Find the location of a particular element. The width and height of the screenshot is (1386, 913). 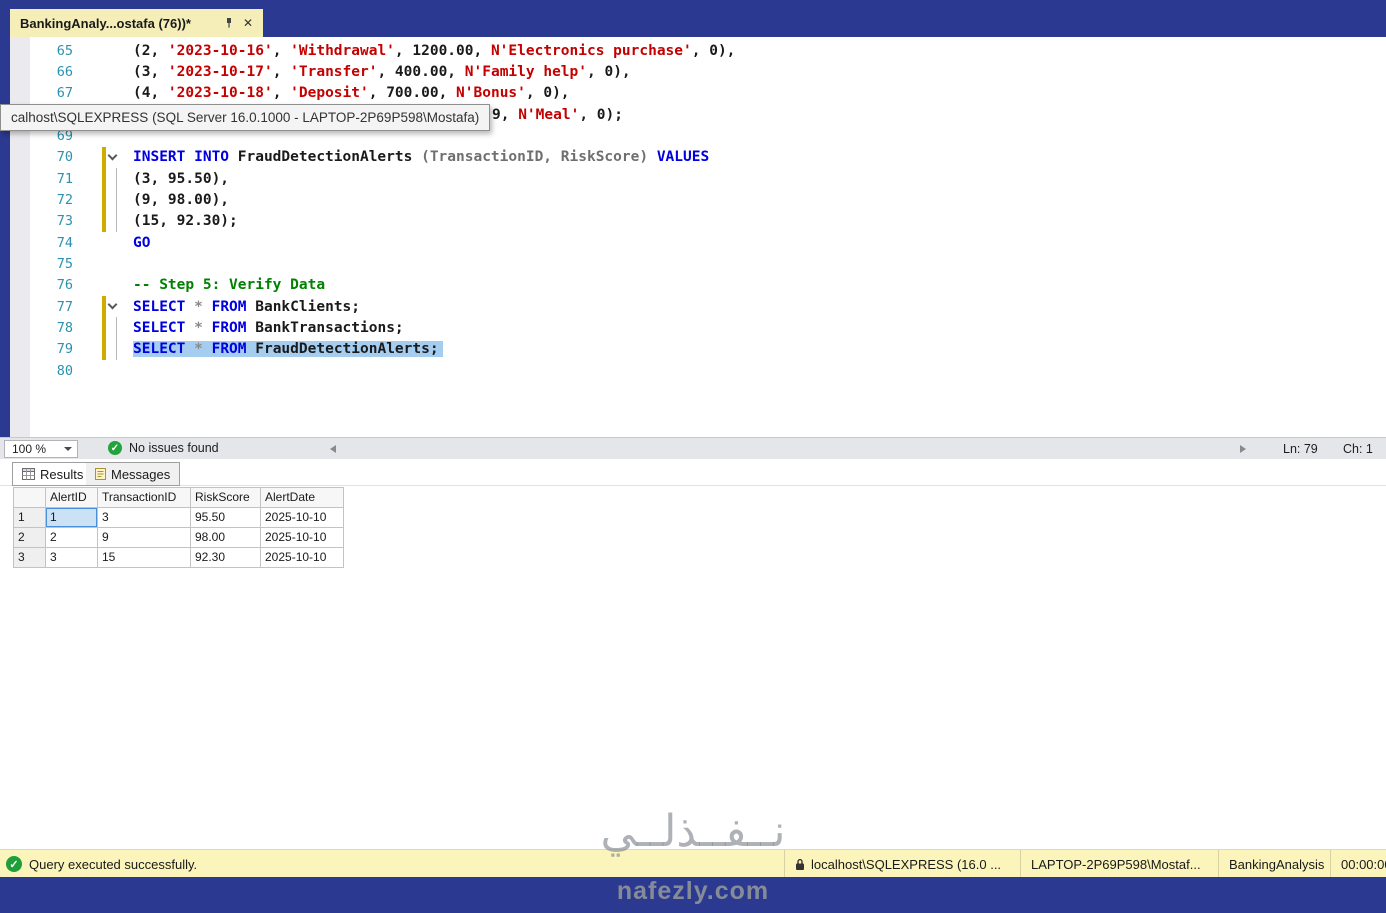

code-text: (3, 95.50), is located at coordinates (181, 179).